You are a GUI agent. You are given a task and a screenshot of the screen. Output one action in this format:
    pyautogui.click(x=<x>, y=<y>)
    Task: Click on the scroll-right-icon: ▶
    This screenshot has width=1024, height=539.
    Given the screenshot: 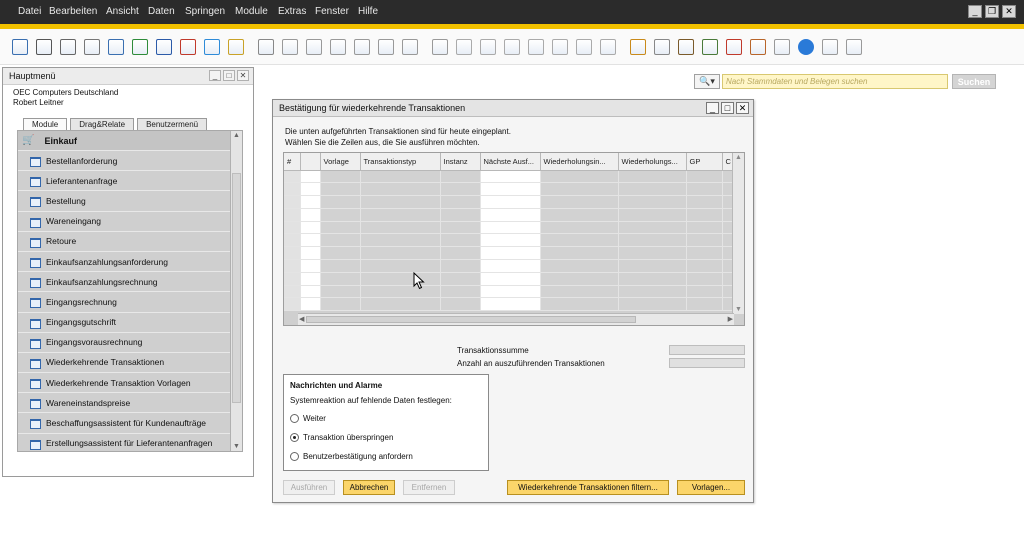 What is the action you would take?
    pyautogui.click(x=730, y=319)
    